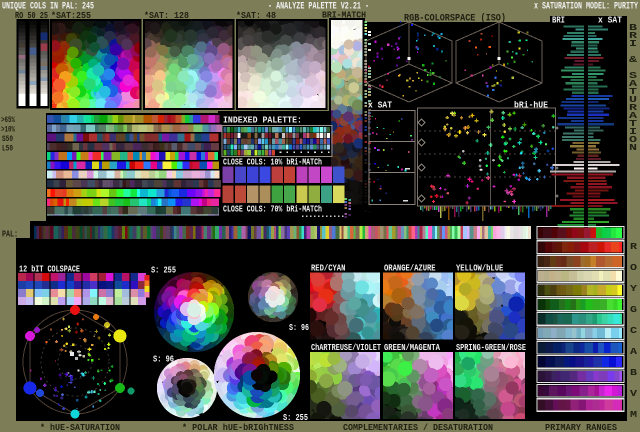 This screenshot has height=432, width=640. Describe the element at coordinates (272, 163) in the screenshot. I see `svg-text: CLOSE COLS: 10% bRi-MATCh` at that location.